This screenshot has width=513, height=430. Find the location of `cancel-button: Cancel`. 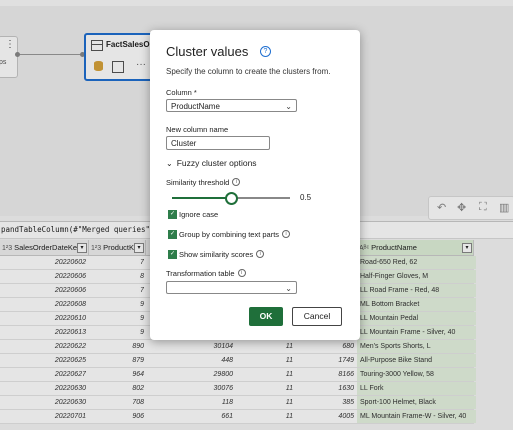

cancel-button: Cancel is located at coordinates (317, 316).